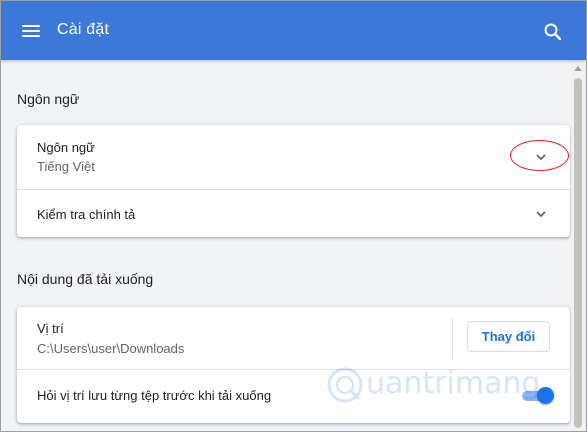 This screenshot has height=432, width=587. Describe the element at coordinates (293, 30) in the screenshot. I see `top-app-bar: Cài đặt` at that location.